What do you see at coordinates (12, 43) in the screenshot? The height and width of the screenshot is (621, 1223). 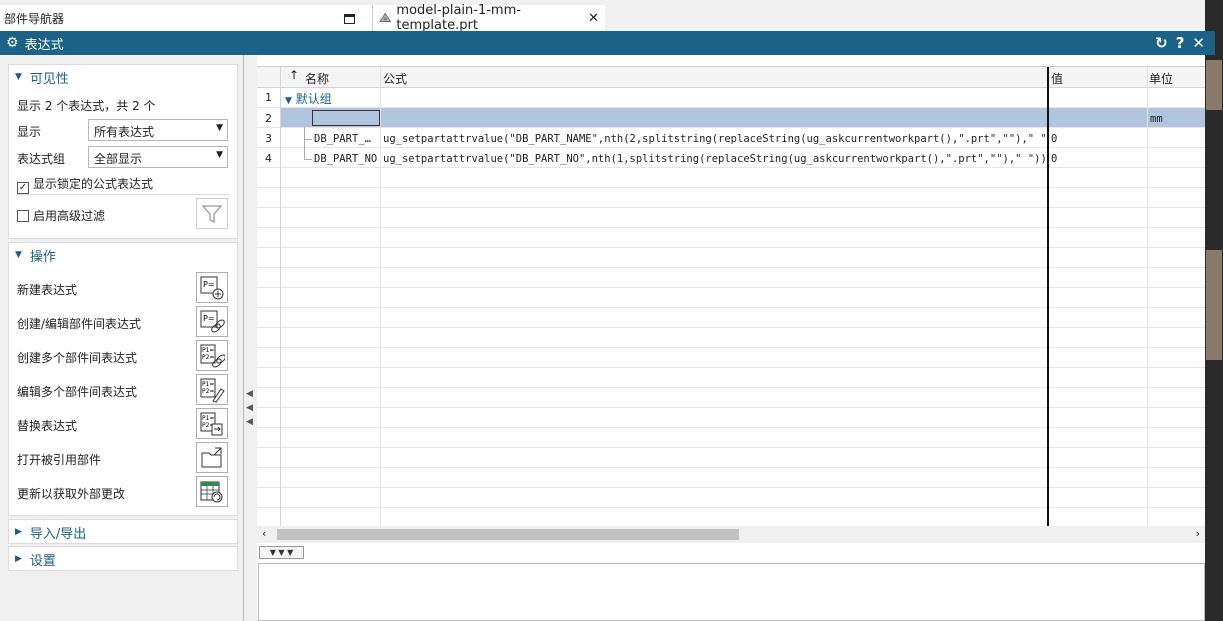 I see `gear-icon: ⚙` at bounding box center [12, 43].